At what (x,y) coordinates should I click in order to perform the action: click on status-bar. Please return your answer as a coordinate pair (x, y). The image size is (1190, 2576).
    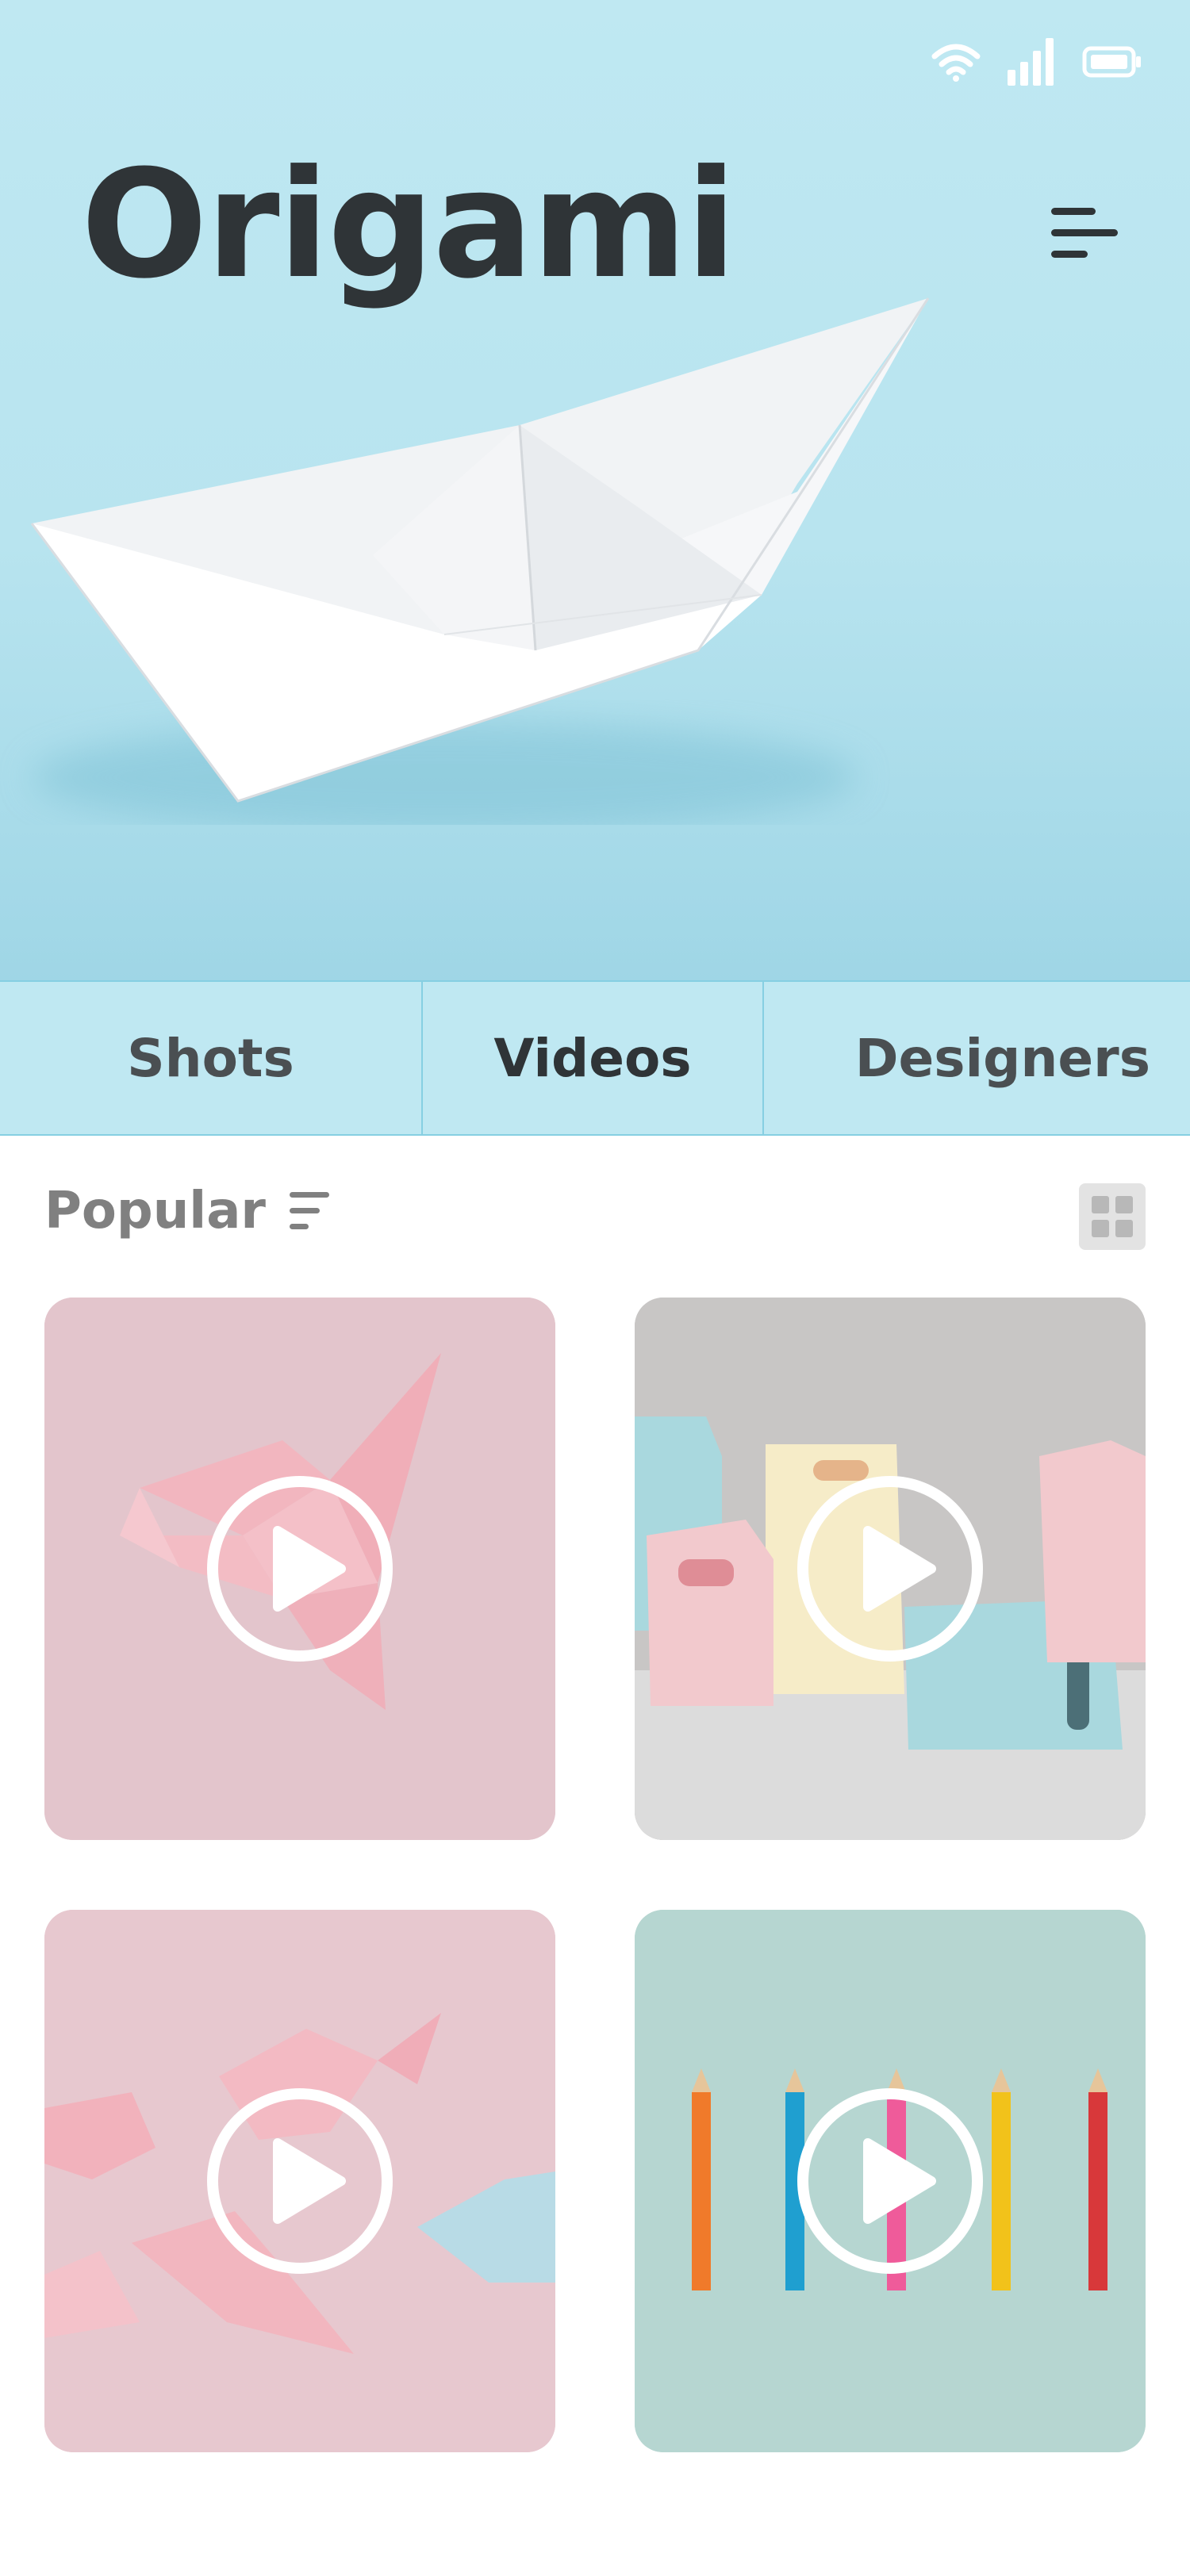
    Looking at the image, I should click on (1036, 62).